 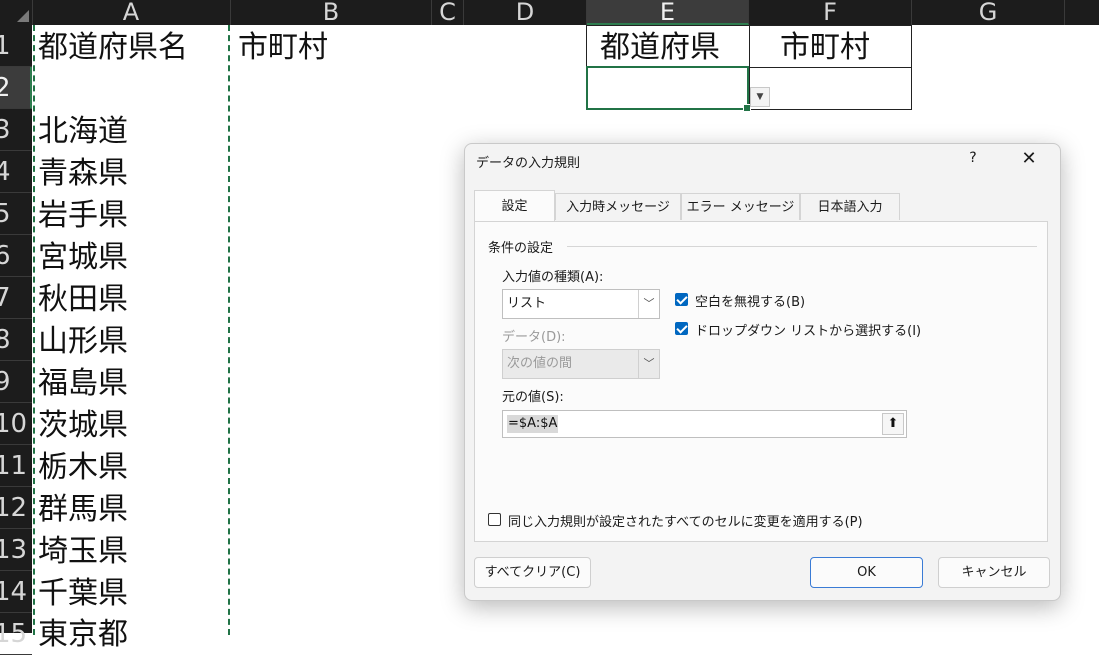 What do you see at coordinates (660, 47) in the screenshot?
I see `cell-e1-text: 都道府県` at bounding box center [660, 47].